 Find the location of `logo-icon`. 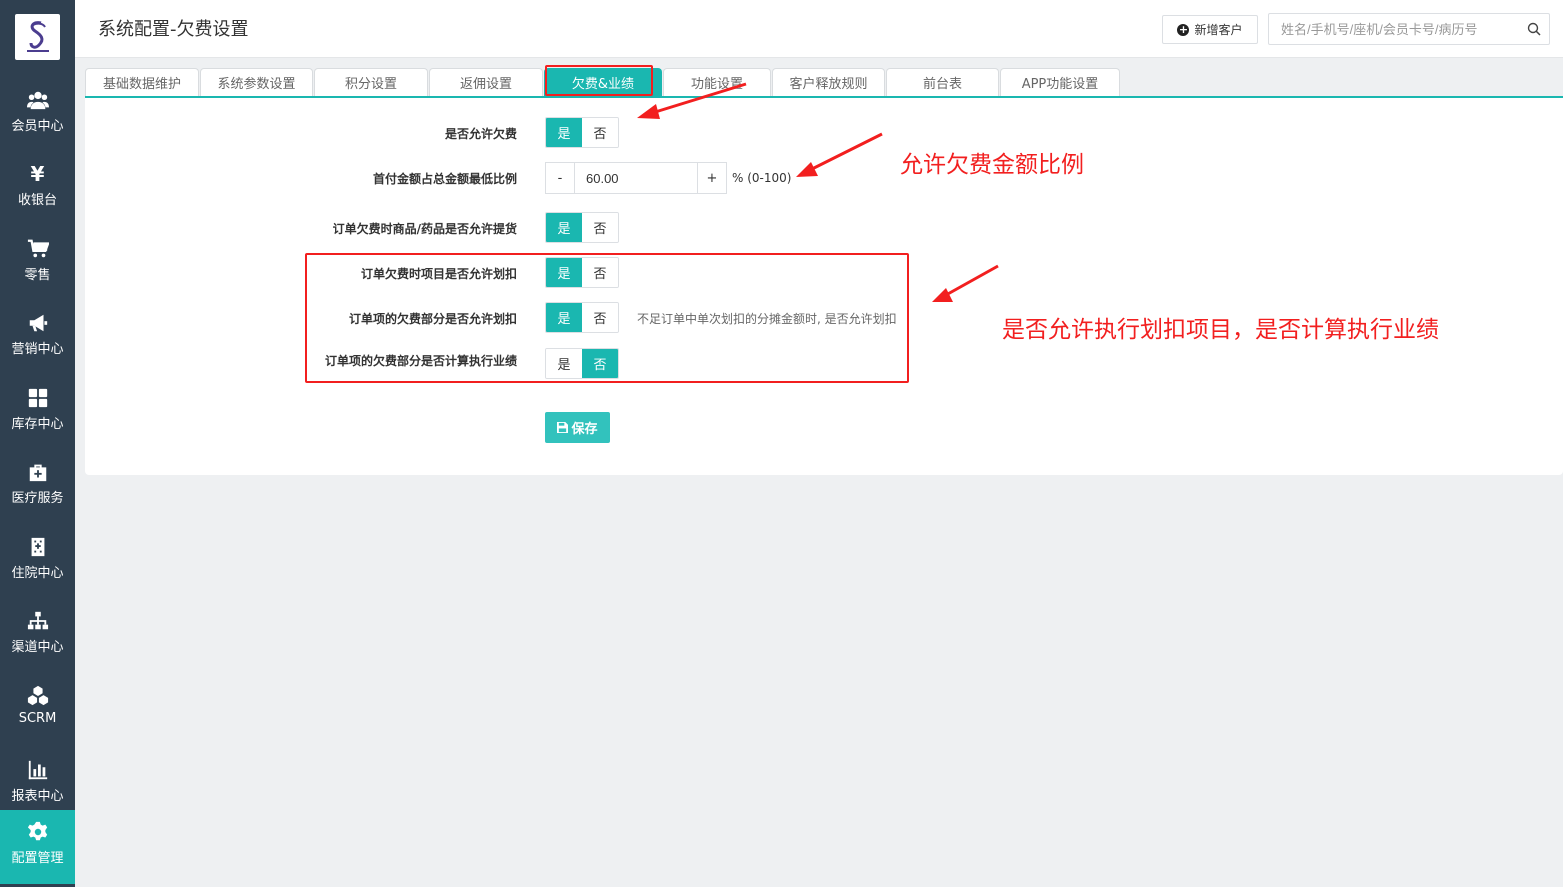

logo-icon is located at coordinates (37, 36).